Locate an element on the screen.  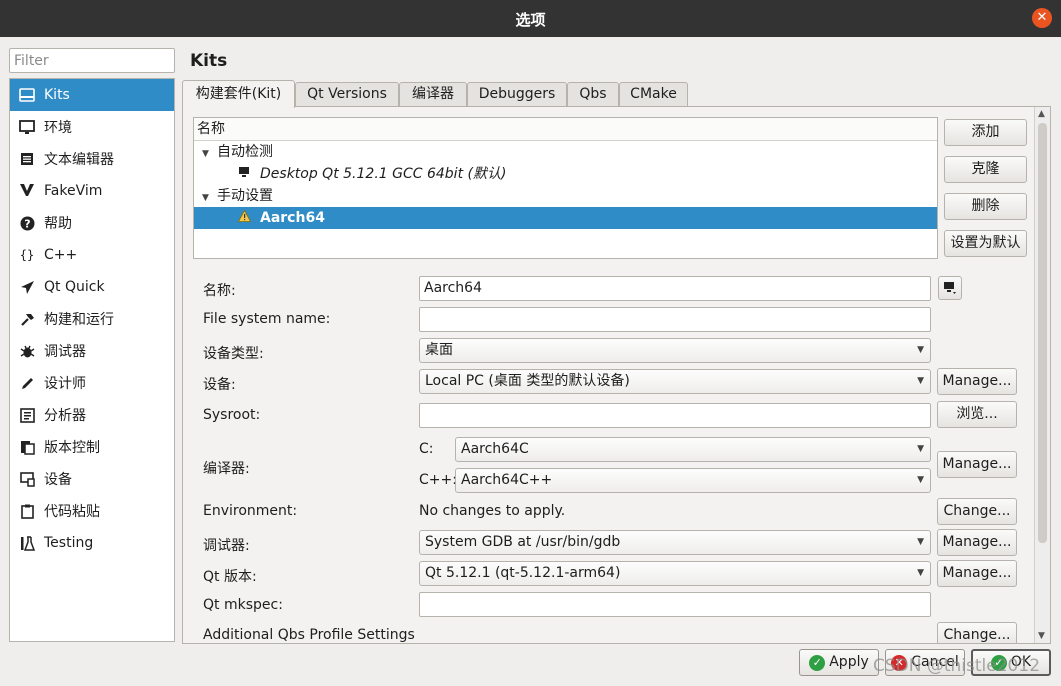
fs-name-input is located at coordinates (675, 319).